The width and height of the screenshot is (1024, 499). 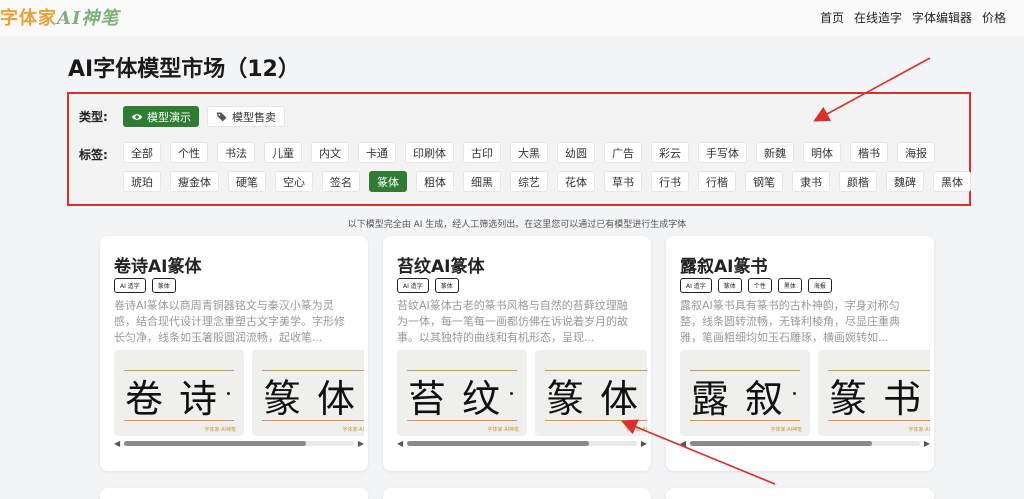 I want to click on tag-26: 花体, so click(x=576, y=181).